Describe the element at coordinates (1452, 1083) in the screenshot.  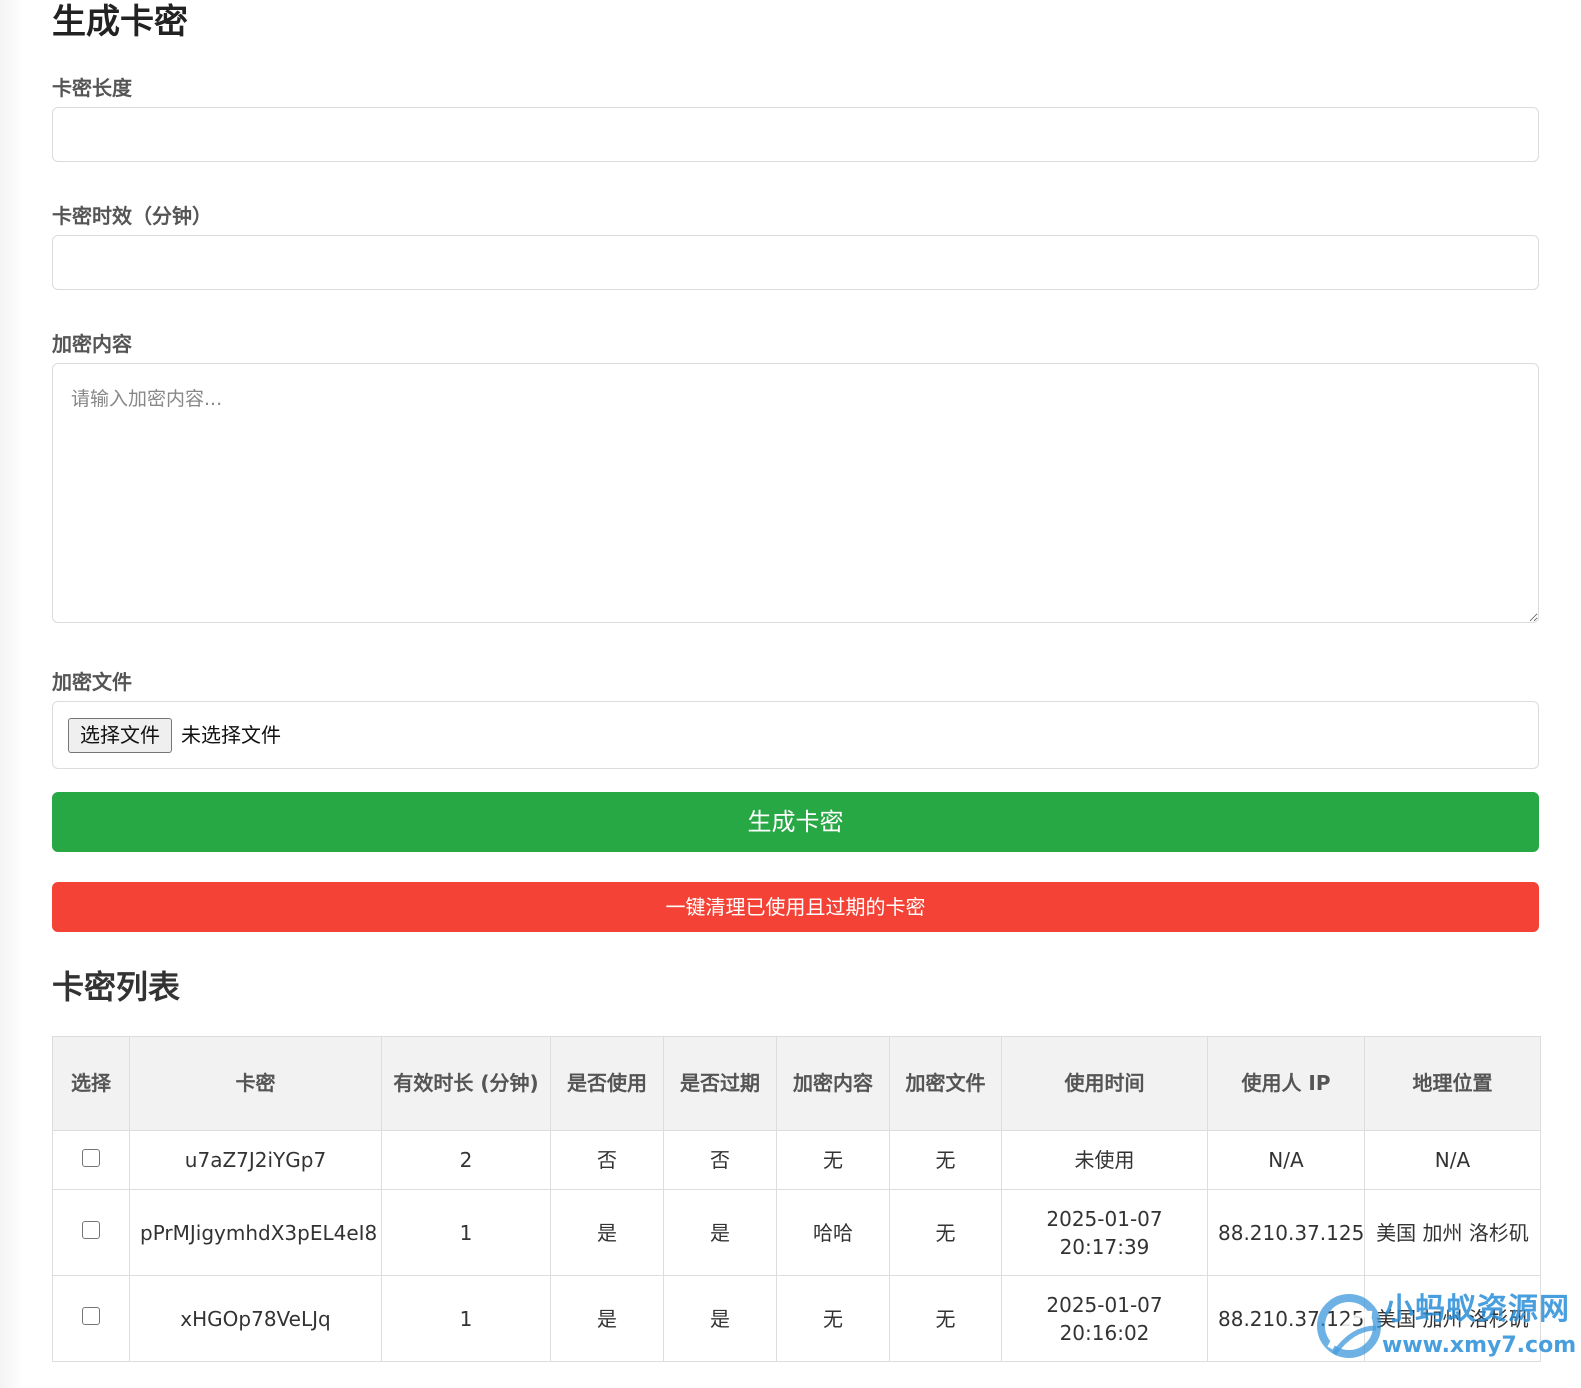
I see `header-location: 地理位置` at that location.